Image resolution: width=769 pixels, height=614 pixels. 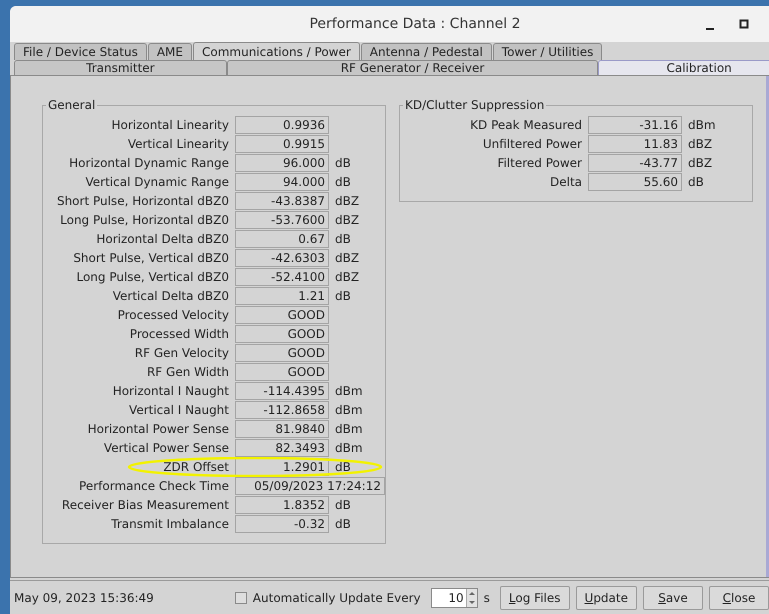 What do you see at coordinates (144, 220) in the screenshot?
I see `field-label: Long Pulse, Horizontal dBZ0` at bounding box center [144, 220].